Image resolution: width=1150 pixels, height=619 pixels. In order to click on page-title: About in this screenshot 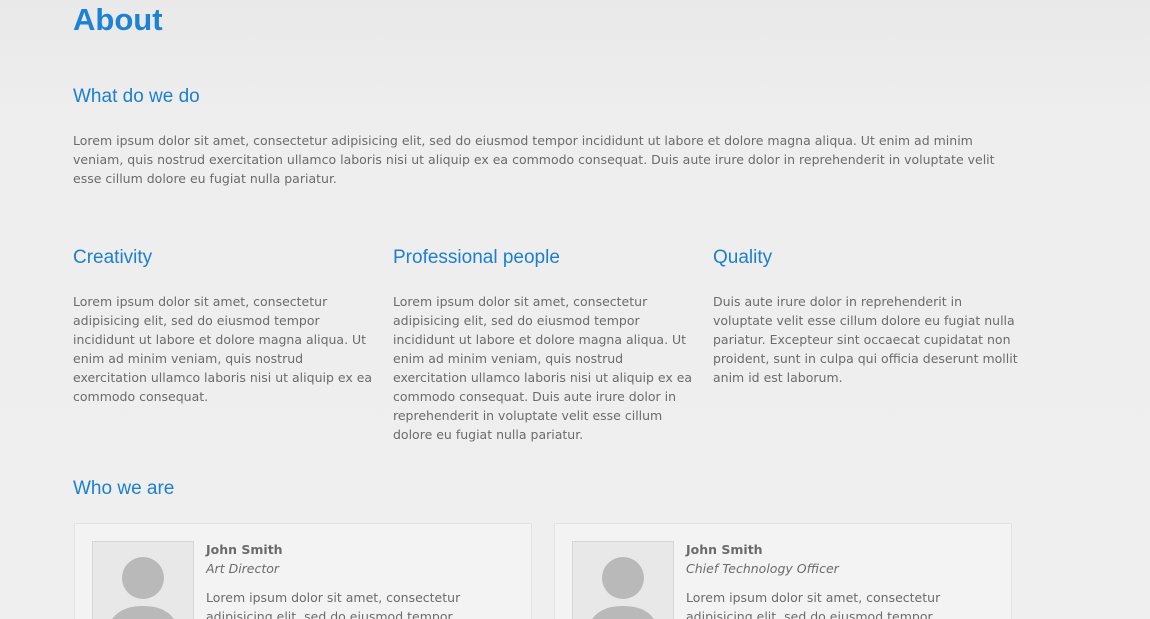, I will do `click(118, 19)`.